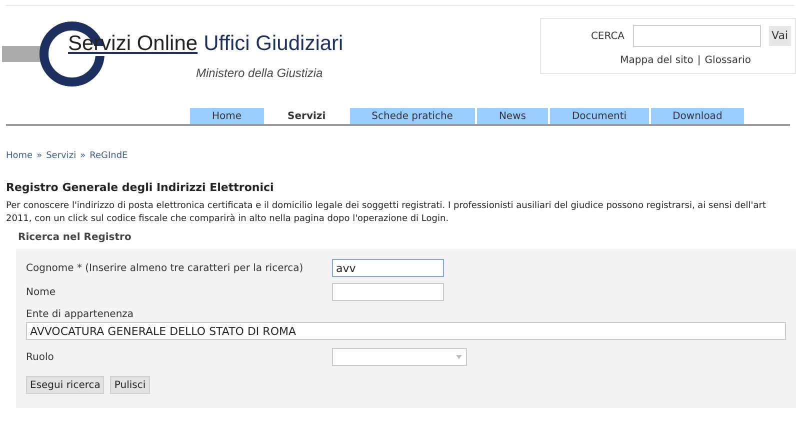 Image resolution: width=800 pixels, height=434 pixels. I want to click on search-button: Esegui ricerca, so click(65, 385).